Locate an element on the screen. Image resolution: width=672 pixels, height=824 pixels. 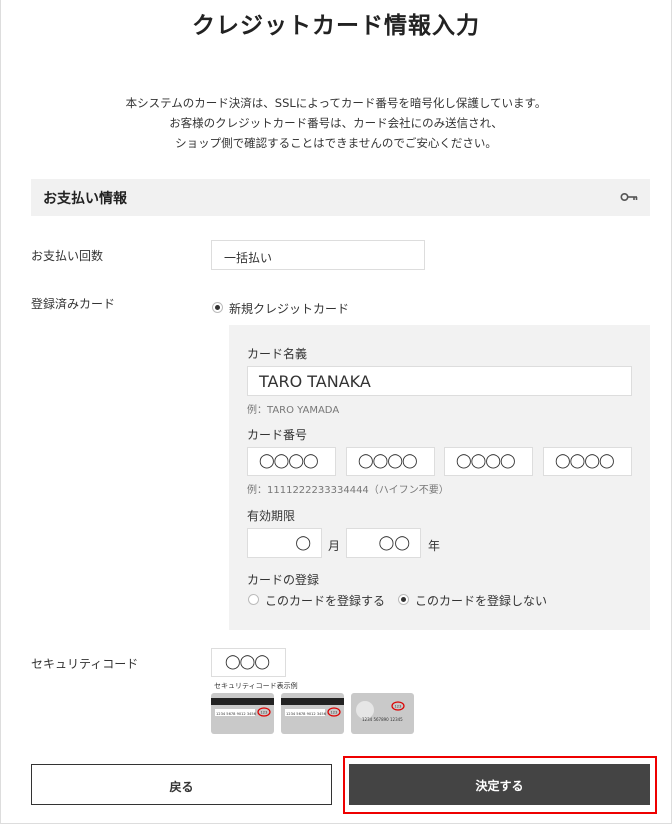
sample-number-2: 1234 5678 9012 3456 is located at coordinates (306, 714).